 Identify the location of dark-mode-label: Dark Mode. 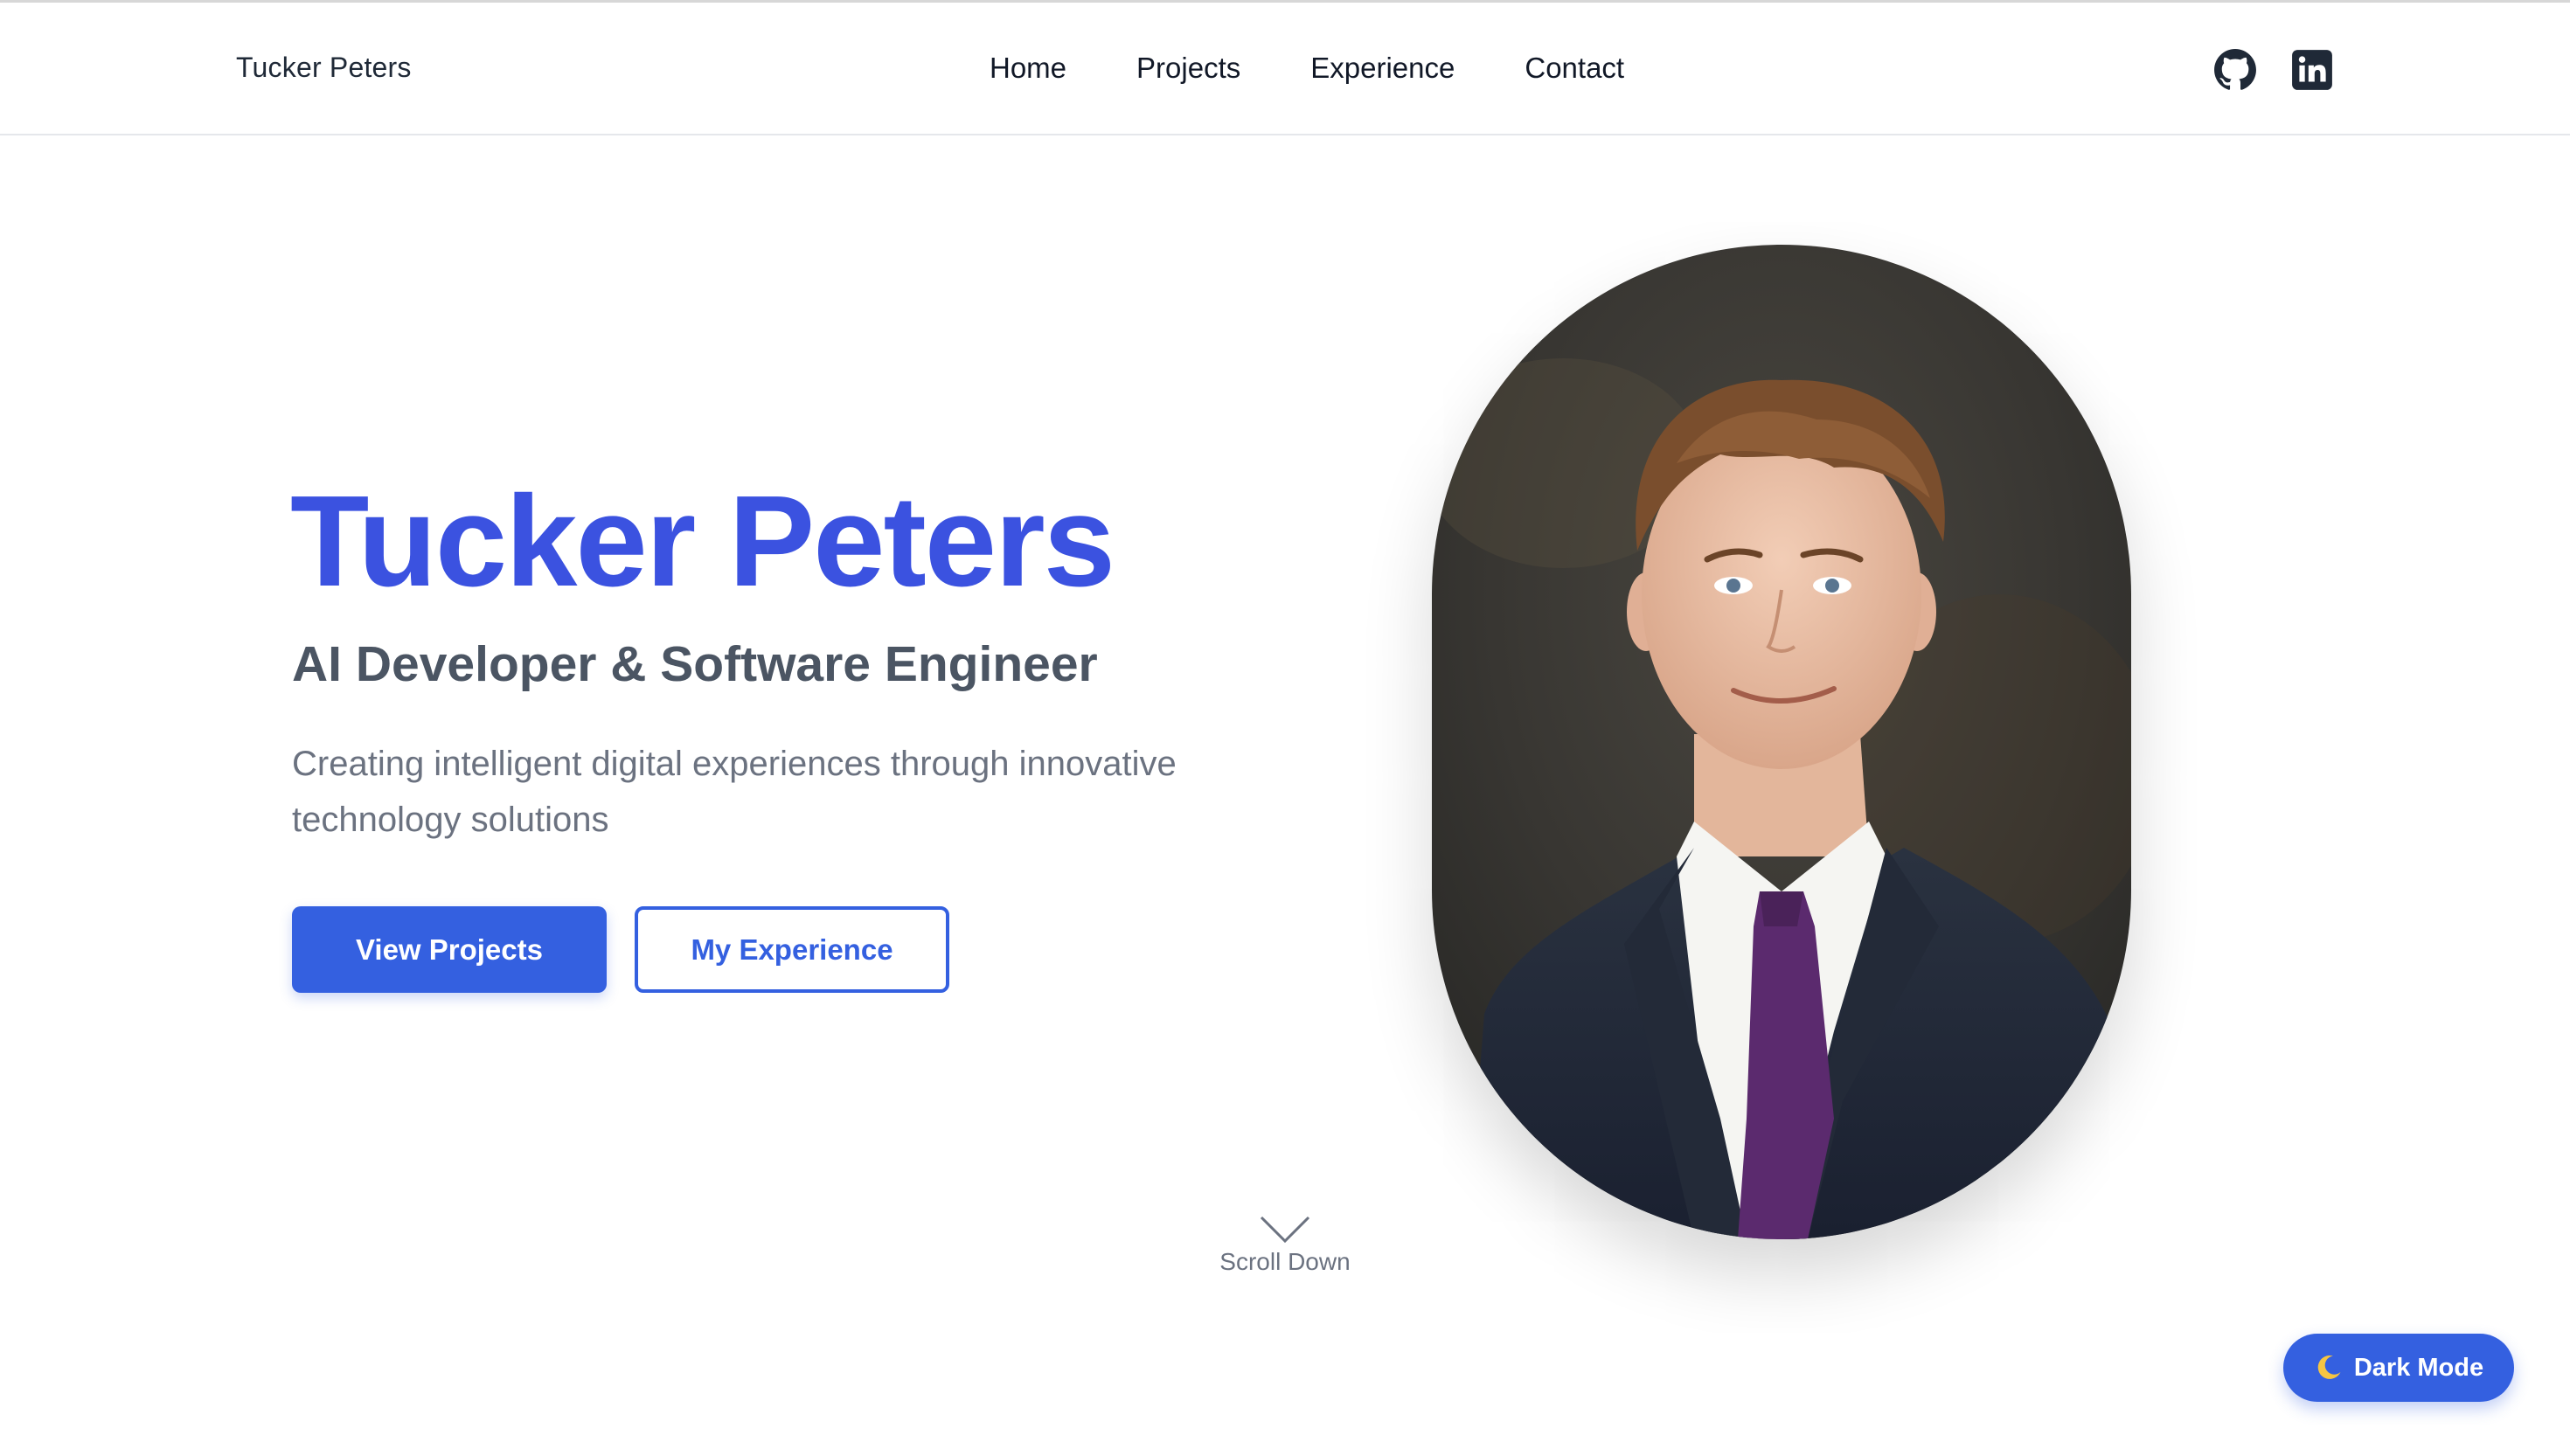
(2418, 1367).